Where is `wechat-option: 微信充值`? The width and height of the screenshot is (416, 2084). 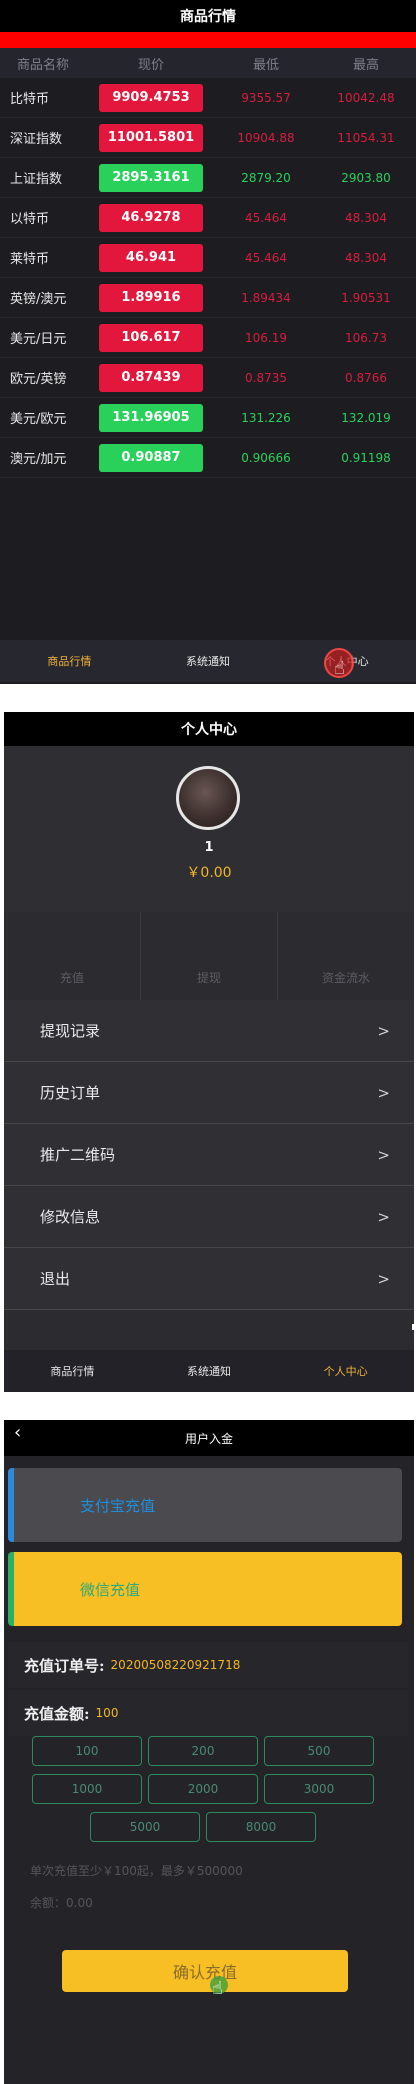 wechat-option: 微信充值 is located at coordinates (205, 1589).